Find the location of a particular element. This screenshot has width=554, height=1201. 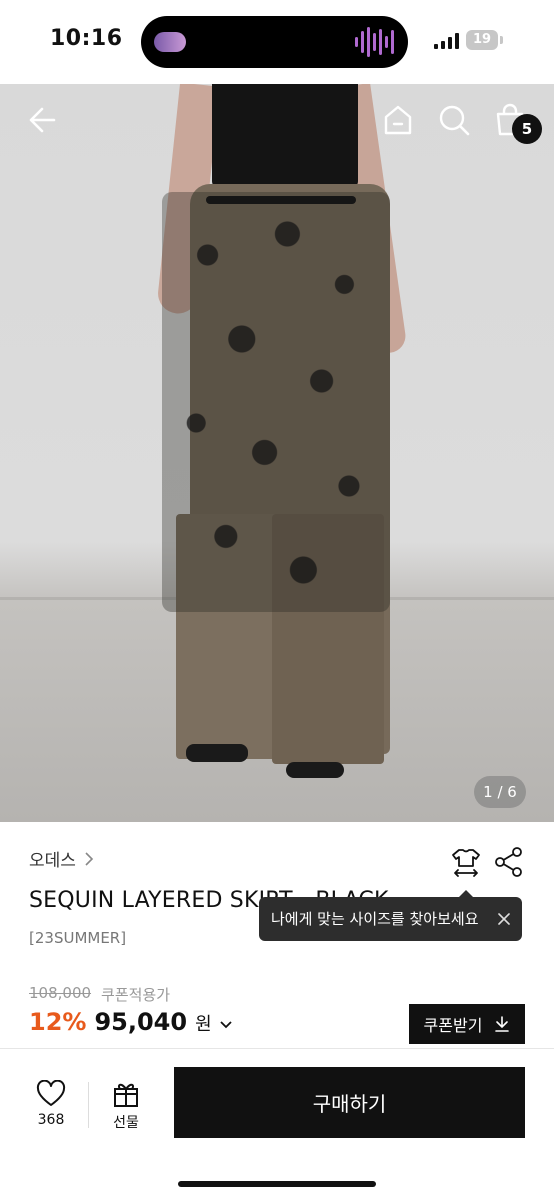

status-bar: 10:16 19 is located at coordinates (277, 42).